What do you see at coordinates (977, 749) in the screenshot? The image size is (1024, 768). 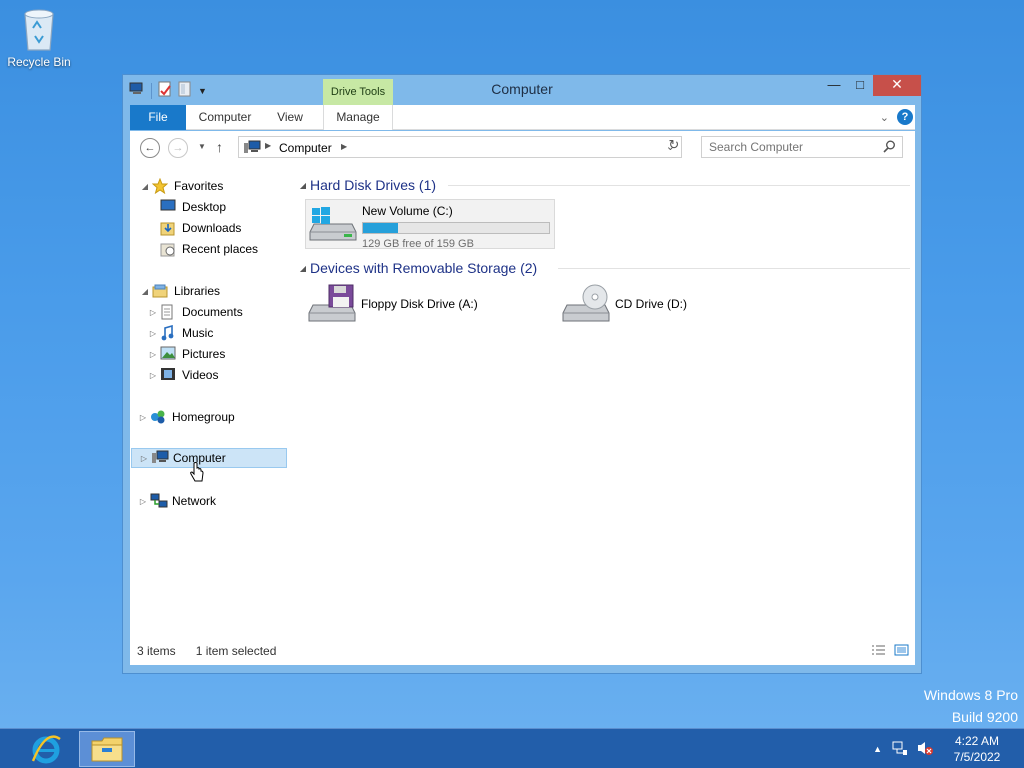 I see `clock: 4:22 AM 7/5/2022` at bounding box center [977, 749].